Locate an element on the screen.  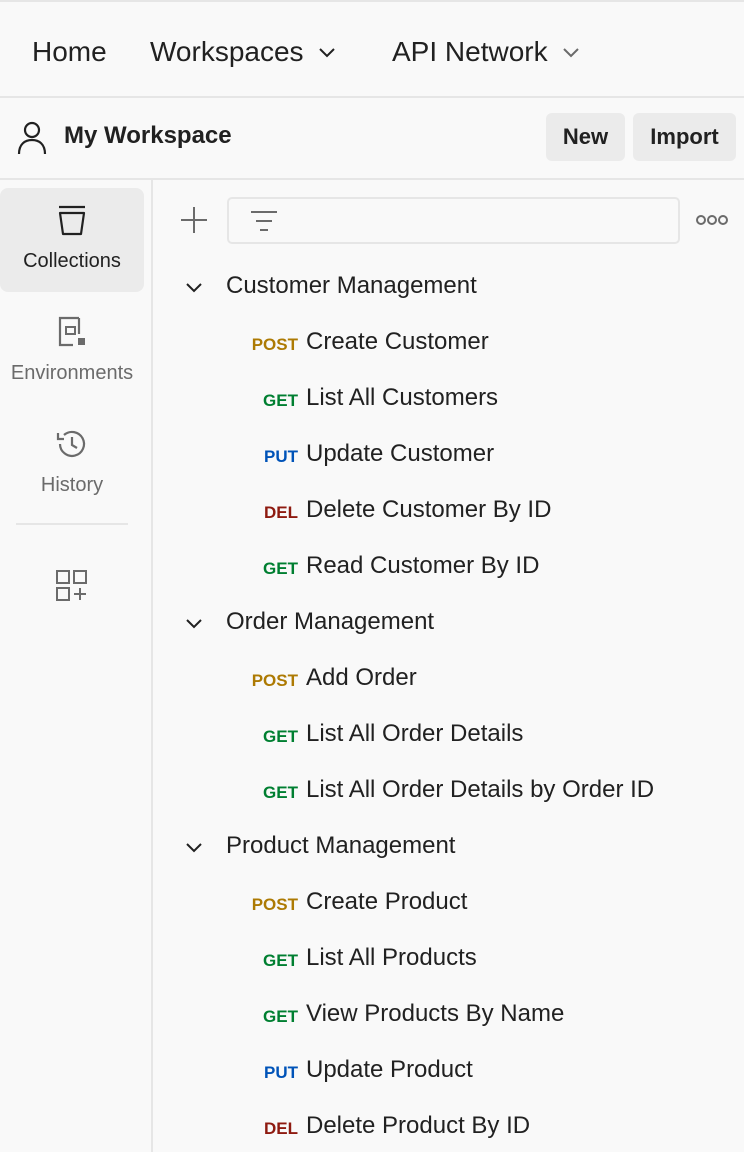
sidebar-item-collections: Collections is located at coordinates (72, 240).